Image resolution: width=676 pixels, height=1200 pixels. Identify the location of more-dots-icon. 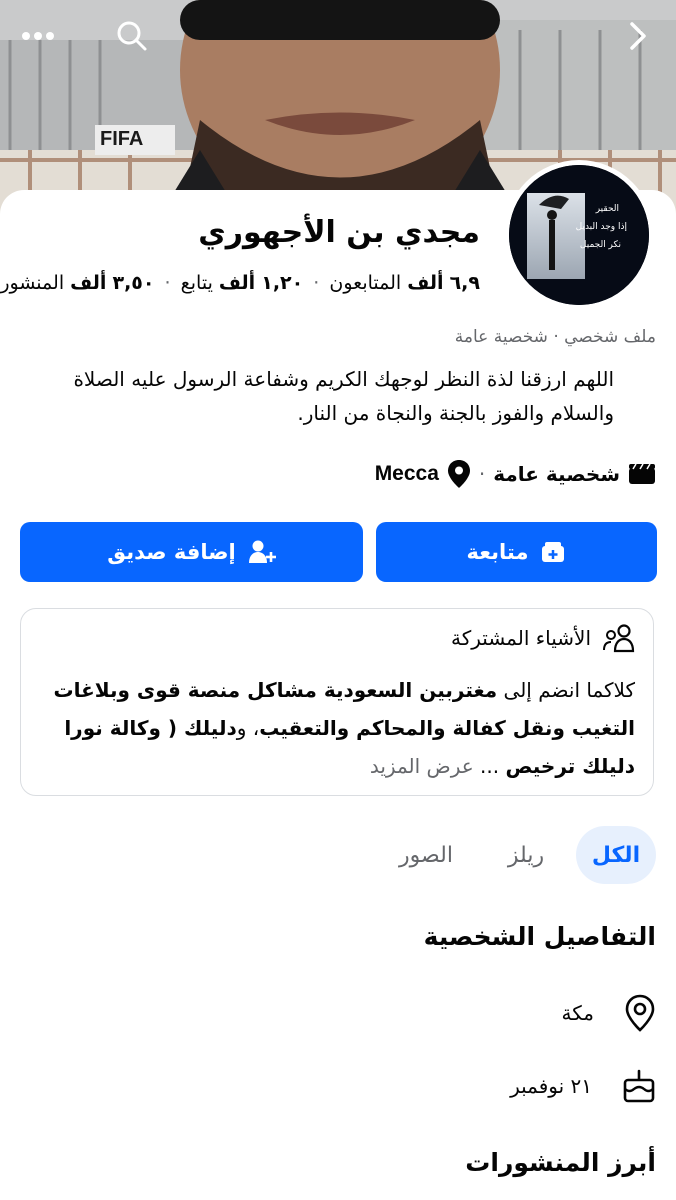
(38, 36).